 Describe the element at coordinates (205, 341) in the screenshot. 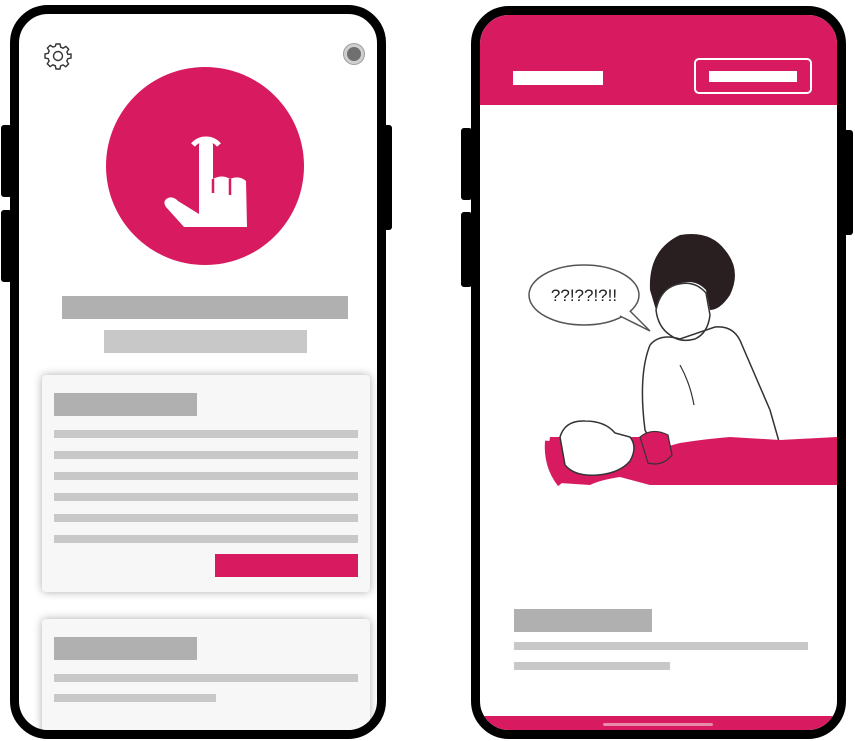

I see `subheading-placeholder` at that location.